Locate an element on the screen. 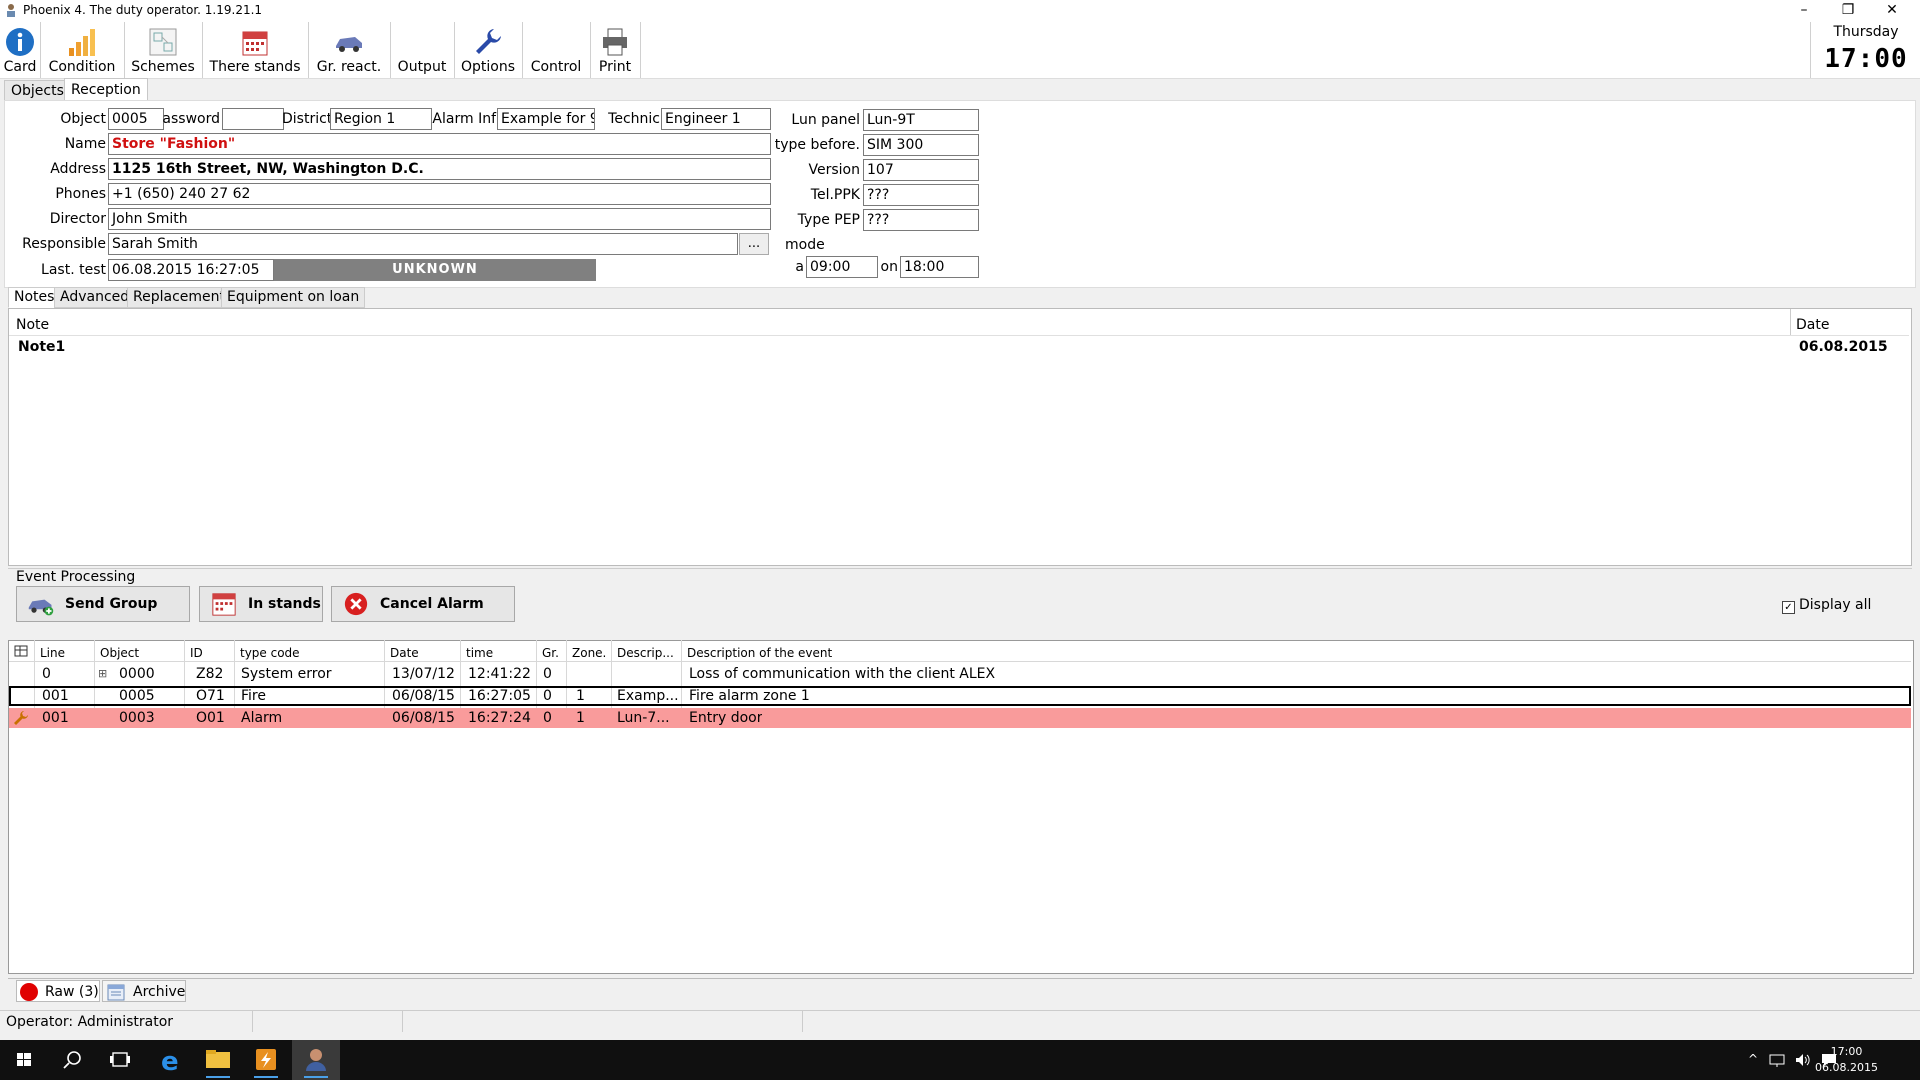  col-header-time: time is located at coordinates (479, 653).